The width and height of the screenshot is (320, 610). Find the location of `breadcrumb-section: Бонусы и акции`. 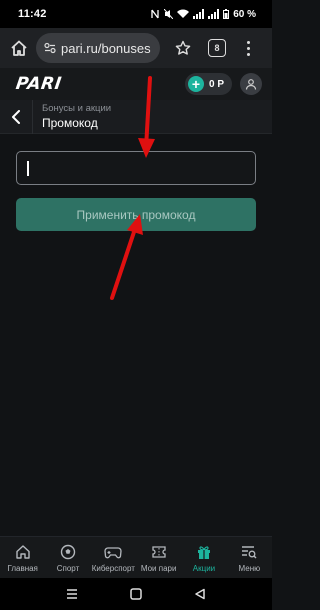

breadcrumb-section: Бонусы и акции is located at coordinates (76, 108).